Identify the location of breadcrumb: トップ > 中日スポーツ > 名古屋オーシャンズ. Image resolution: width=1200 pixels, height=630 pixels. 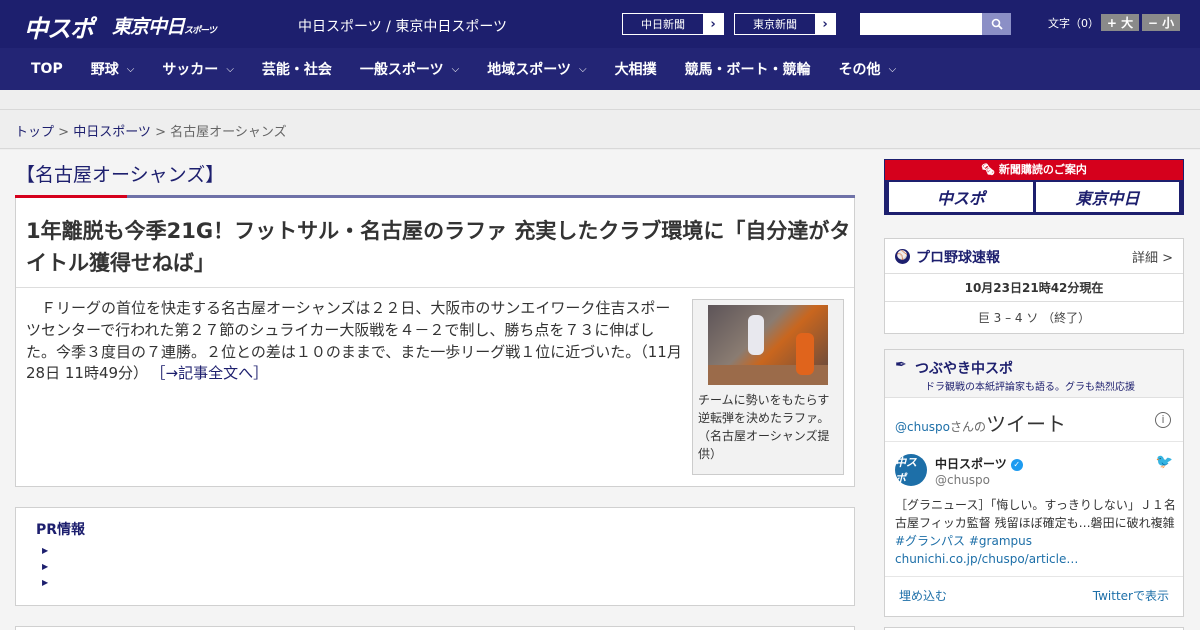
(600, 130).